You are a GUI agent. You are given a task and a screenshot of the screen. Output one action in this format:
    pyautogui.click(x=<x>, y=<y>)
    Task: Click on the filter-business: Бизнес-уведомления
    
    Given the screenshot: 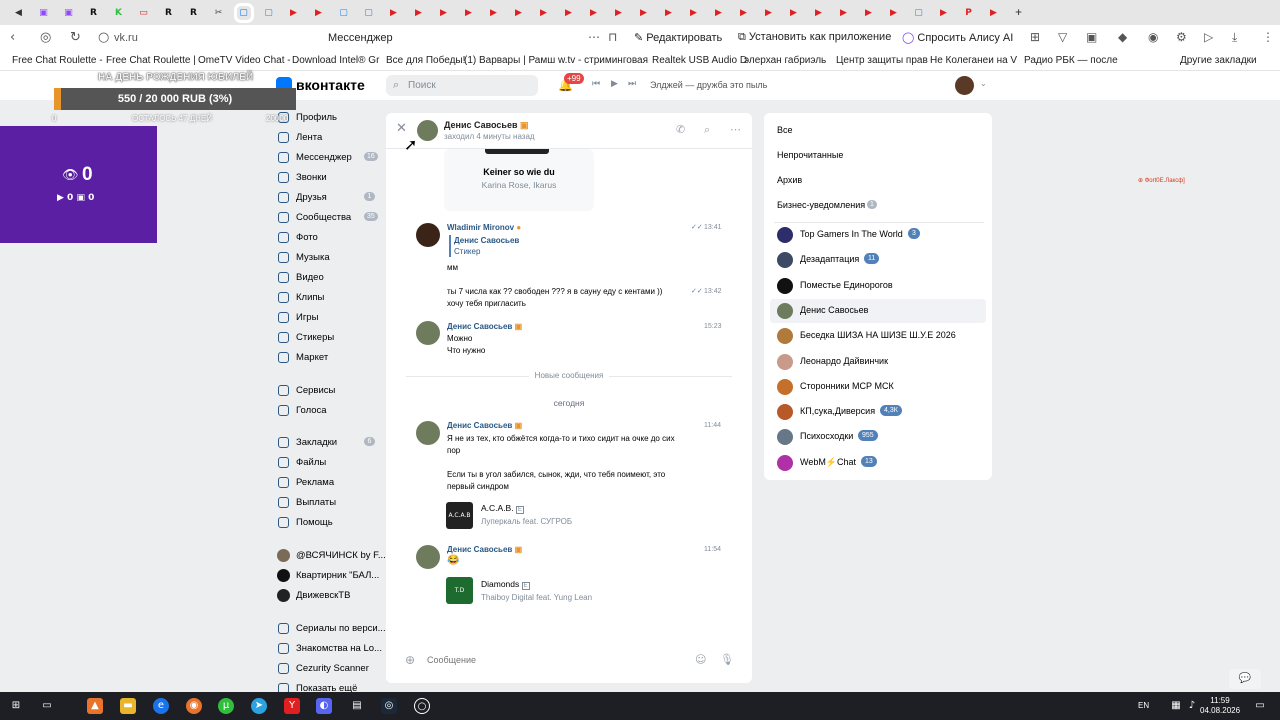 What is the action you would take?
    pyautogui.click(x=821, y=205)
    